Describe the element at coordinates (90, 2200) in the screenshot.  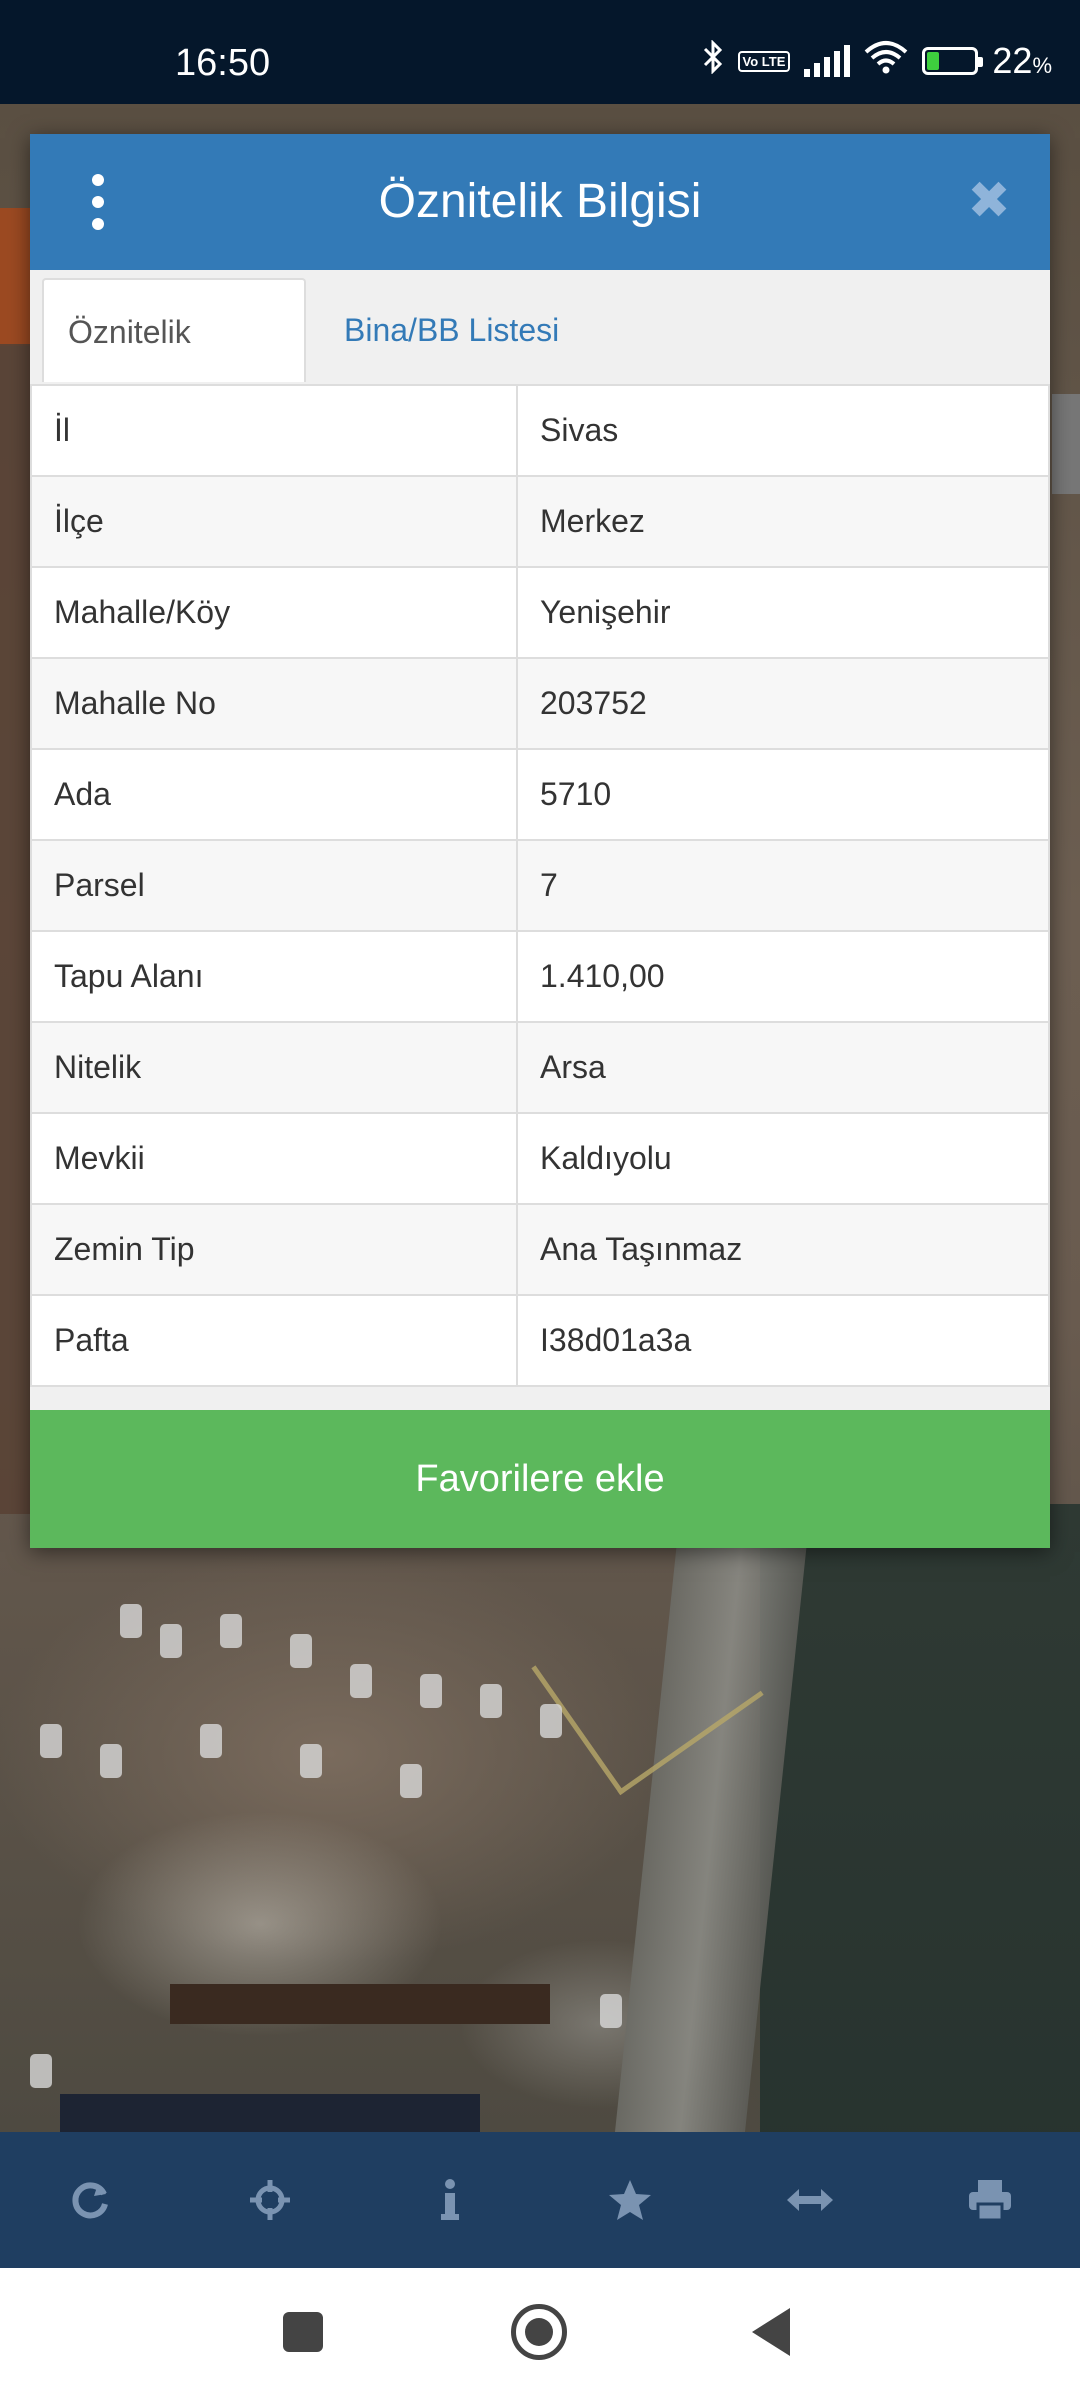
I see `refresh-icon` at that location.